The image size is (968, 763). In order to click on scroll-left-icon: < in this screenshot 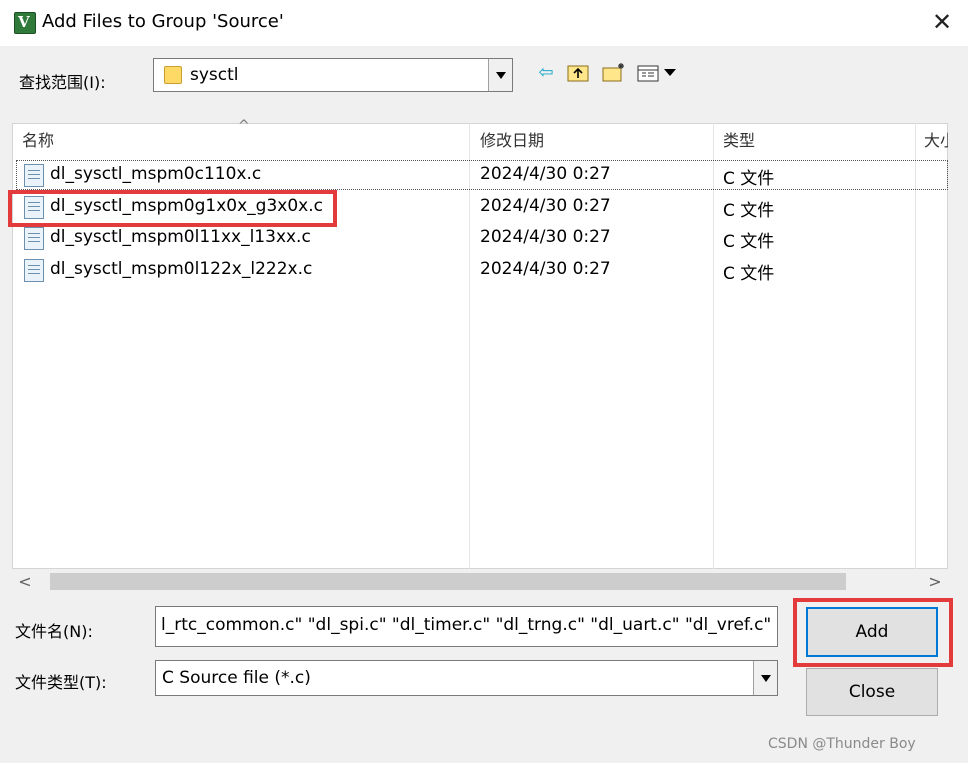, I will do `click(25, 581)`.